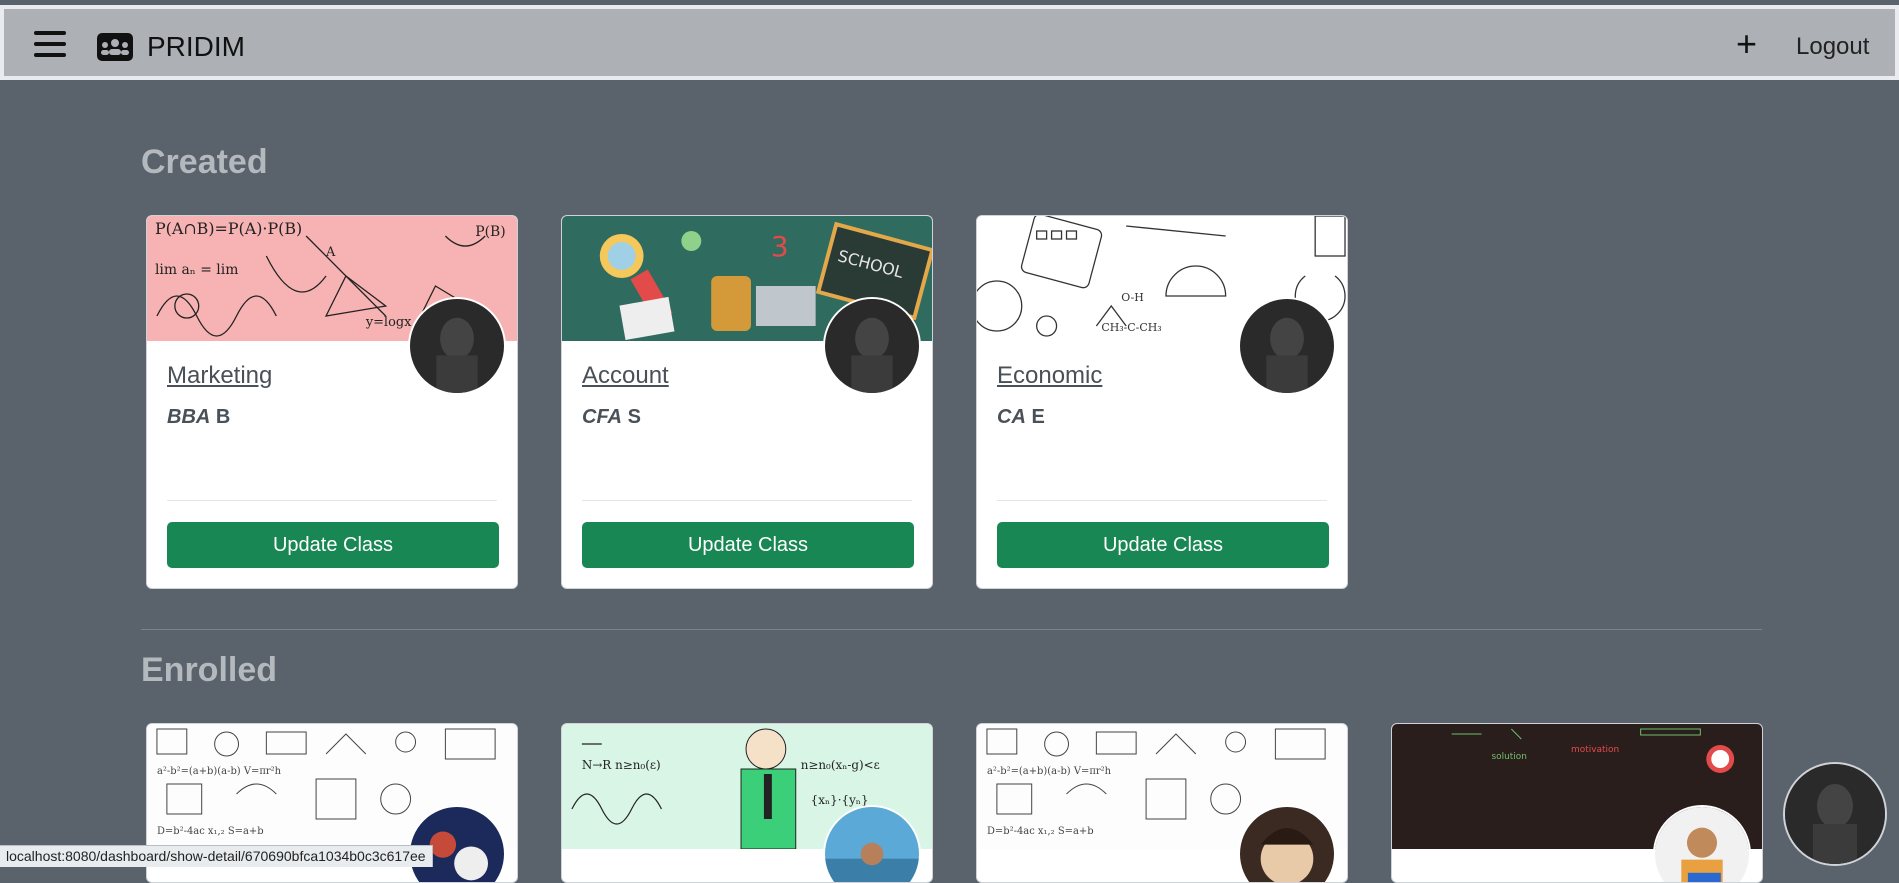 The height and width of the screenshot is (883, 1899). Describe the element at coordinates (780, 246) in the screenshot. I see `svg-text: 3` at that location.